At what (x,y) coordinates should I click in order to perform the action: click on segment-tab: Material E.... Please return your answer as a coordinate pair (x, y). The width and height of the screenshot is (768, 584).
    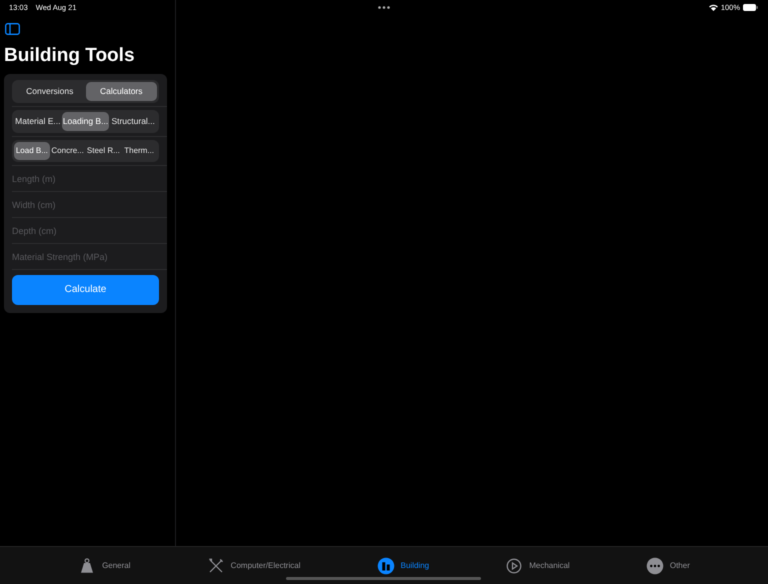
    Looking at the image, I should click on (38, 121).